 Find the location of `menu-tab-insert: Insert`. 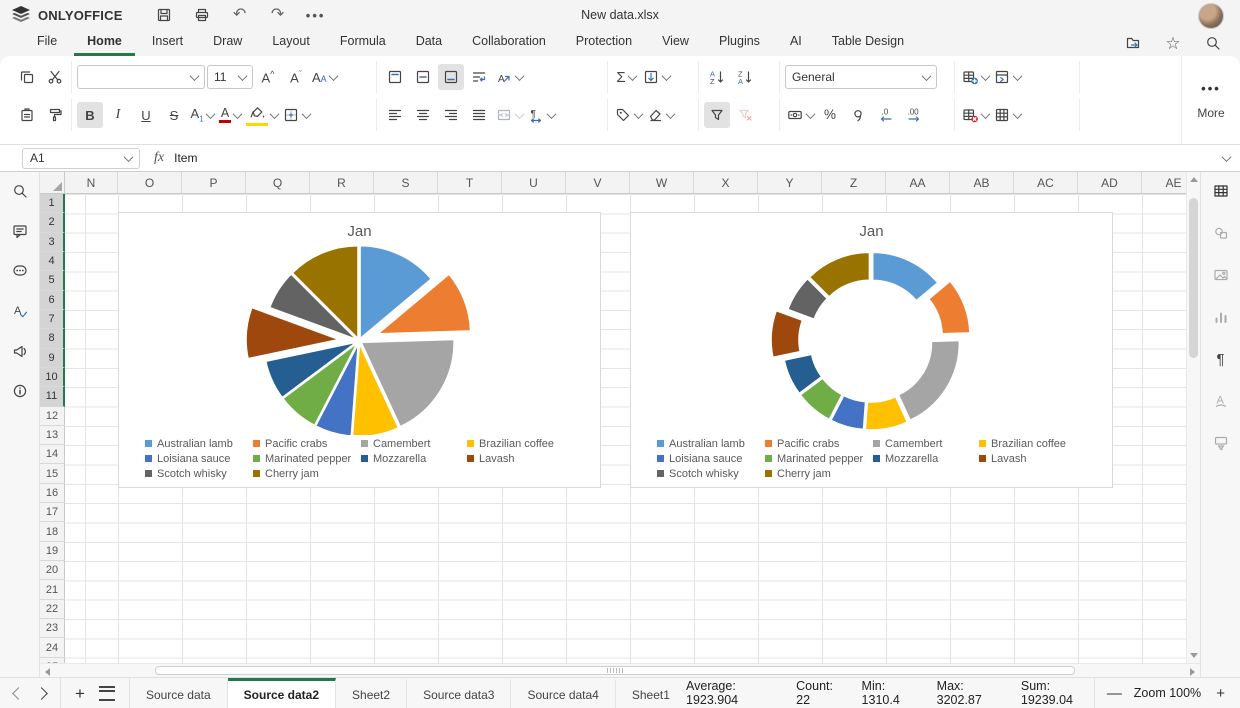

menu-tab-insert: Insert is located at coordinates (167, 43).